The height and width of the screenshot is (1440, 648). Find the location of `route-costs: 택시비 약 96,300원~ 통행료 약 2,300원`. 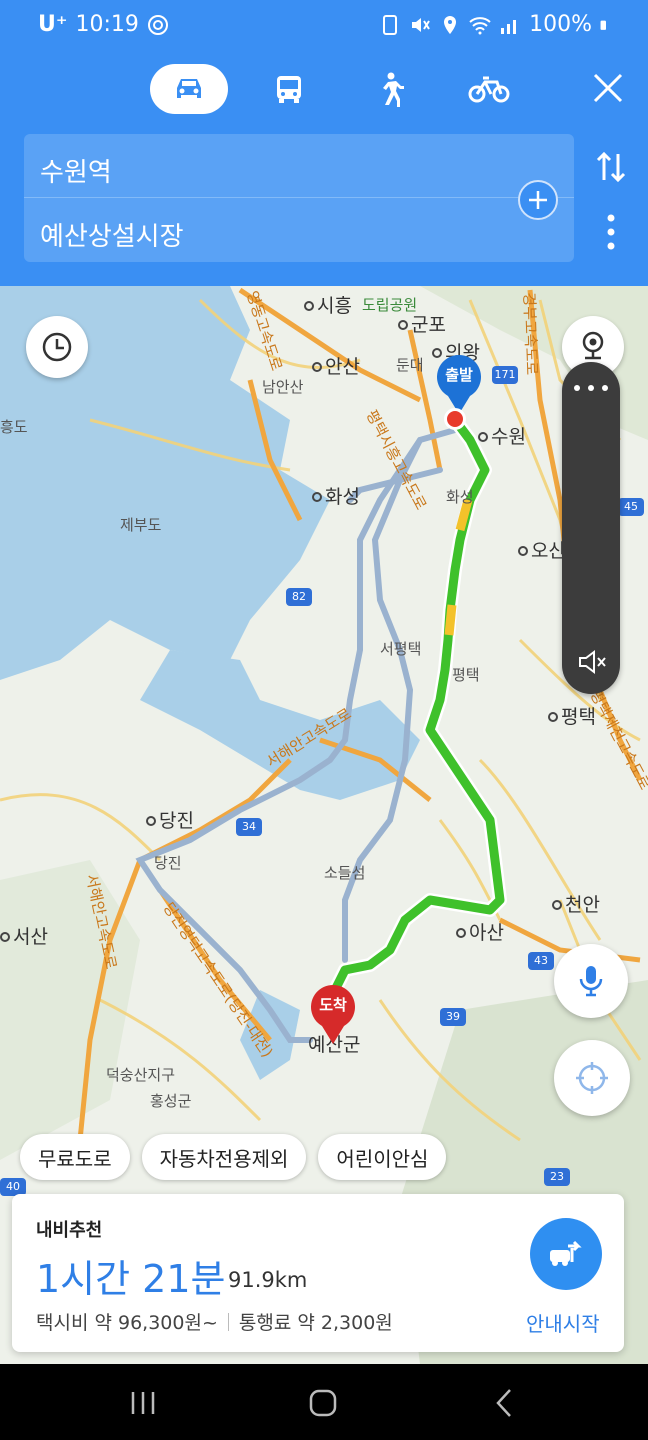

route-costs: 택시비 약 96,300원~ 통행료 약 2,300원 is located at coordinates (214, 1321).